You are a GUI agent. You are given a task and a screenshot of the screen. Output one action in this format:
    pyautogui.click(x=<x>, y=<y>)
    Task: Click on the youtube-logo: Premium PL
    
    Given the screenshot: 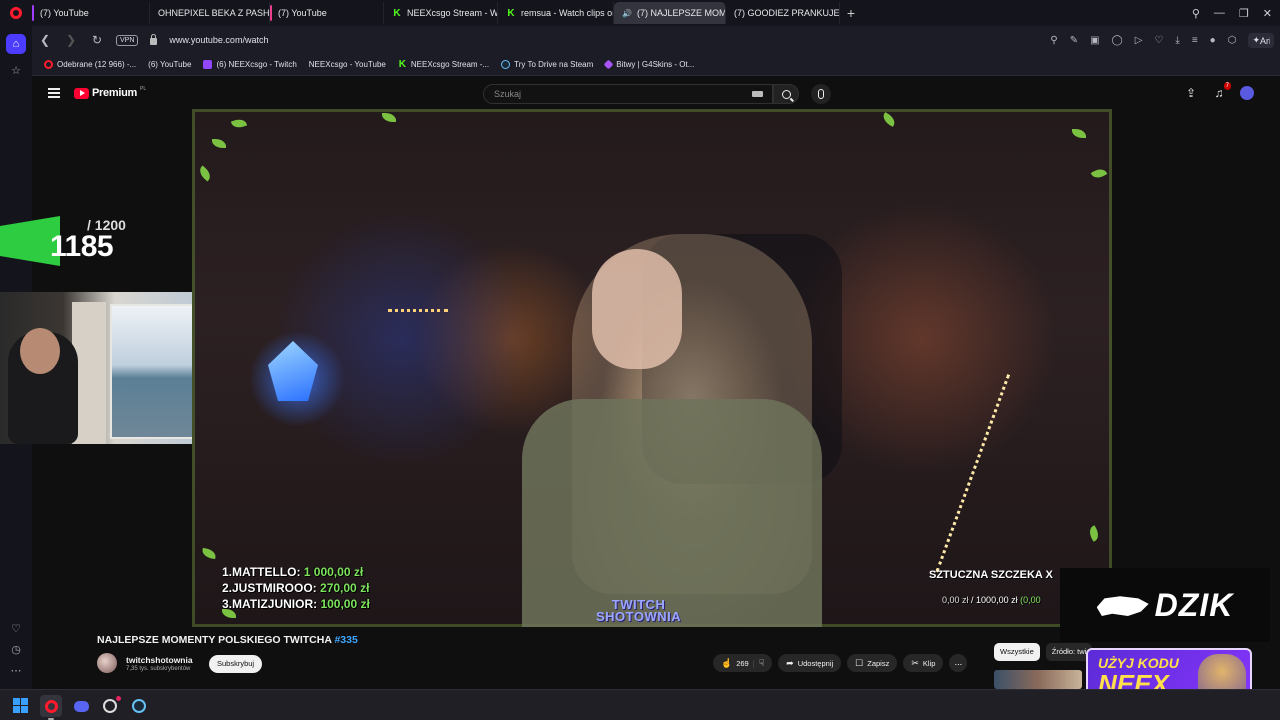 What is the action you would take?
    pyautogui.click(x=110, y=92)
    